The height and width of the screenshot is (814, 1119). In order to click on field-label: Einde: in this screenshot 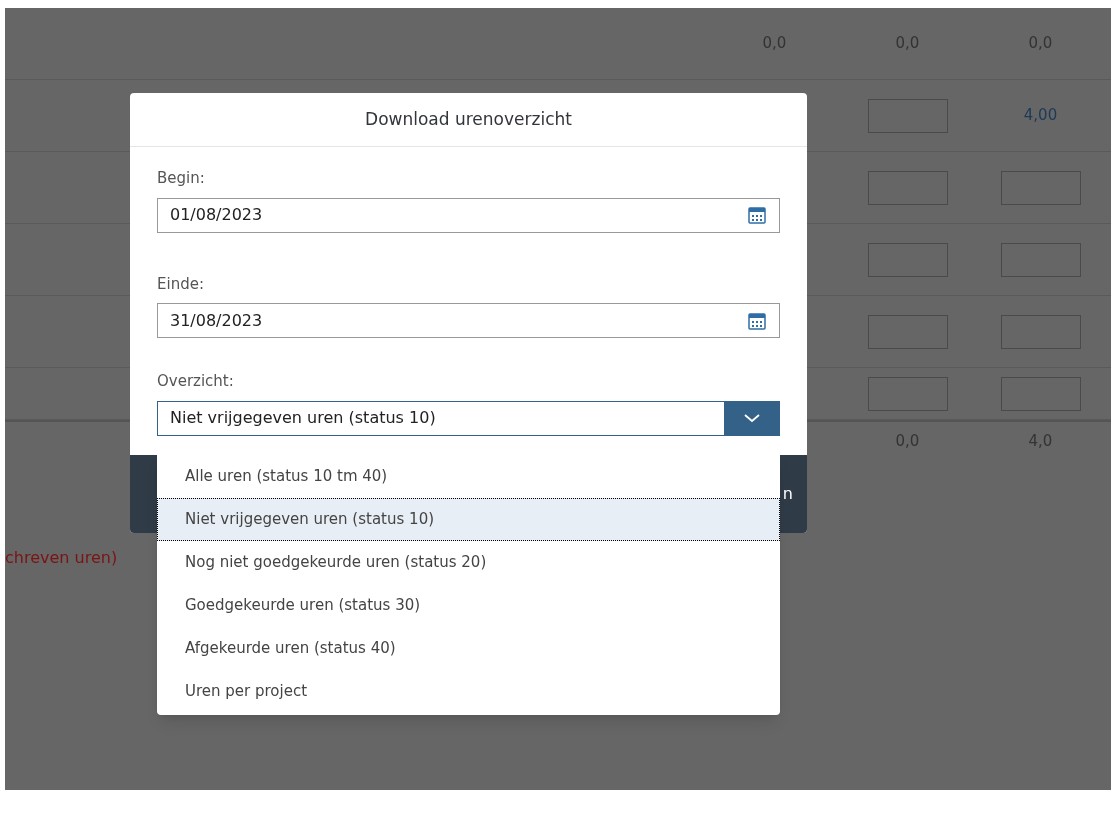, I will do `click(181, 284)`.